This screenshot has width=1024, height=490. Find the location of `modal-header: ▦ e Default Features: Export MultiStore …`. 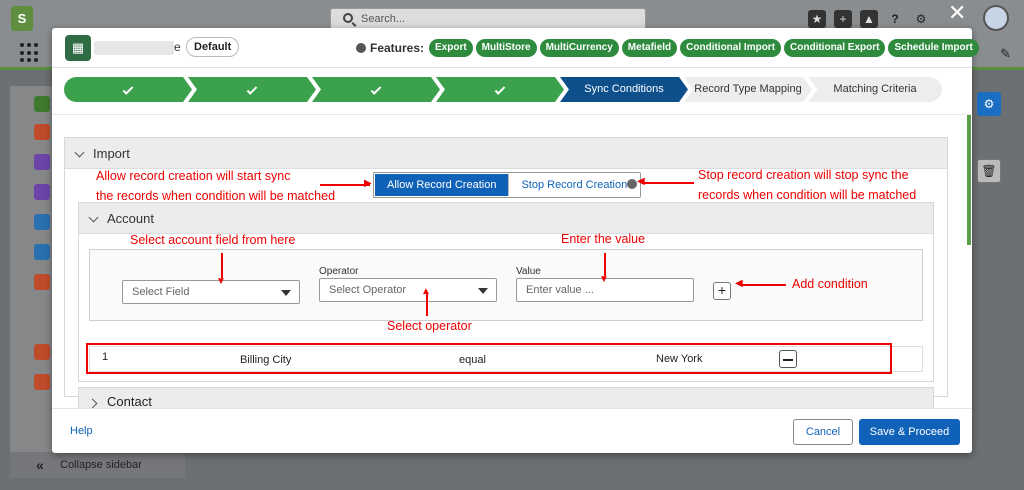

modal-header: ▦ e Default Features: Export MultiStore … is located at coordinates (515, 48).